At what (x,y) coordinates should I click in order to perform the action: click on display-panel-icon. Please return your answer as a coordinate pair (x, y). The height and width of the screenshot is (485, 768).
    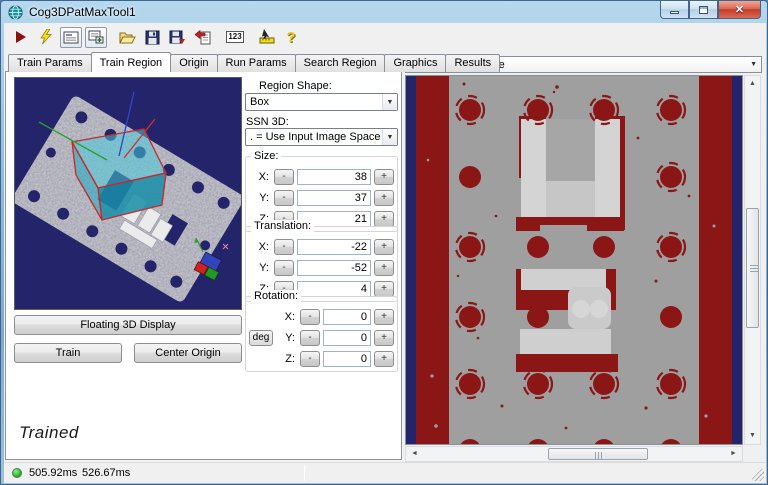
    Looking at the image, I should click on (71, 37).